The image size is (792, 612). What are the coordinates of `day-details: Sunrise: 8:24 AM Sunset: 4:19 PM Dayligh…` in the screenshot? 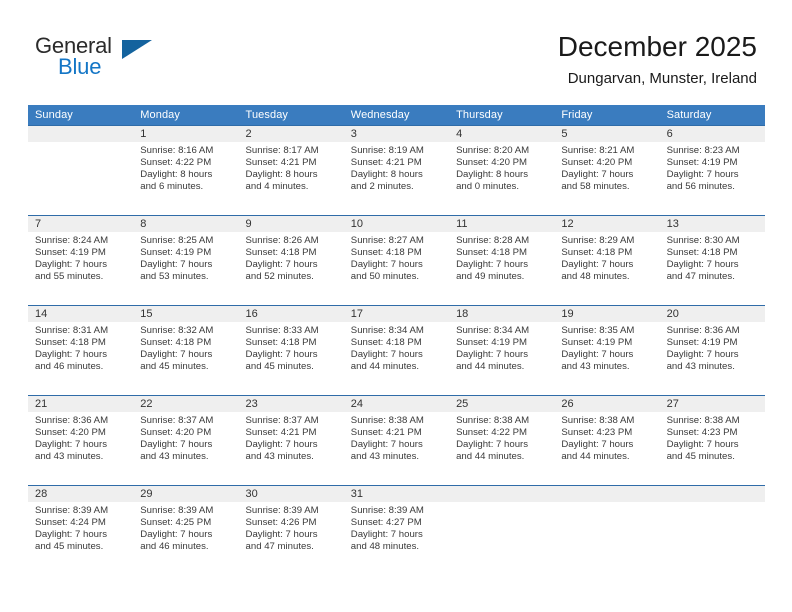 It's located at (81, 259).